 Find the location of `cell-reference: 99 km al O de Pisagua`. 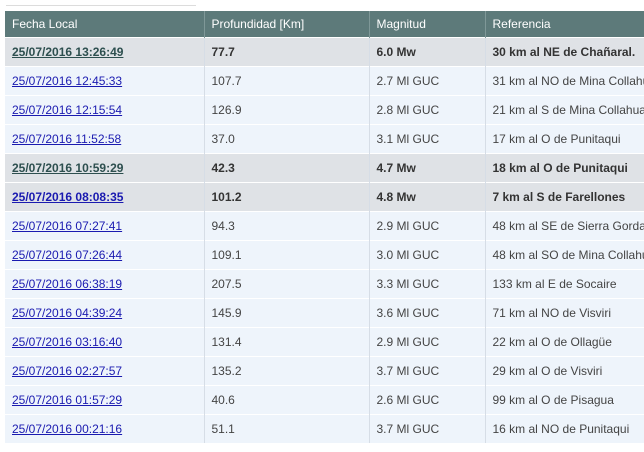

cell-reference: 99 km al O de Pisagua is located at coordinates (564, 400).